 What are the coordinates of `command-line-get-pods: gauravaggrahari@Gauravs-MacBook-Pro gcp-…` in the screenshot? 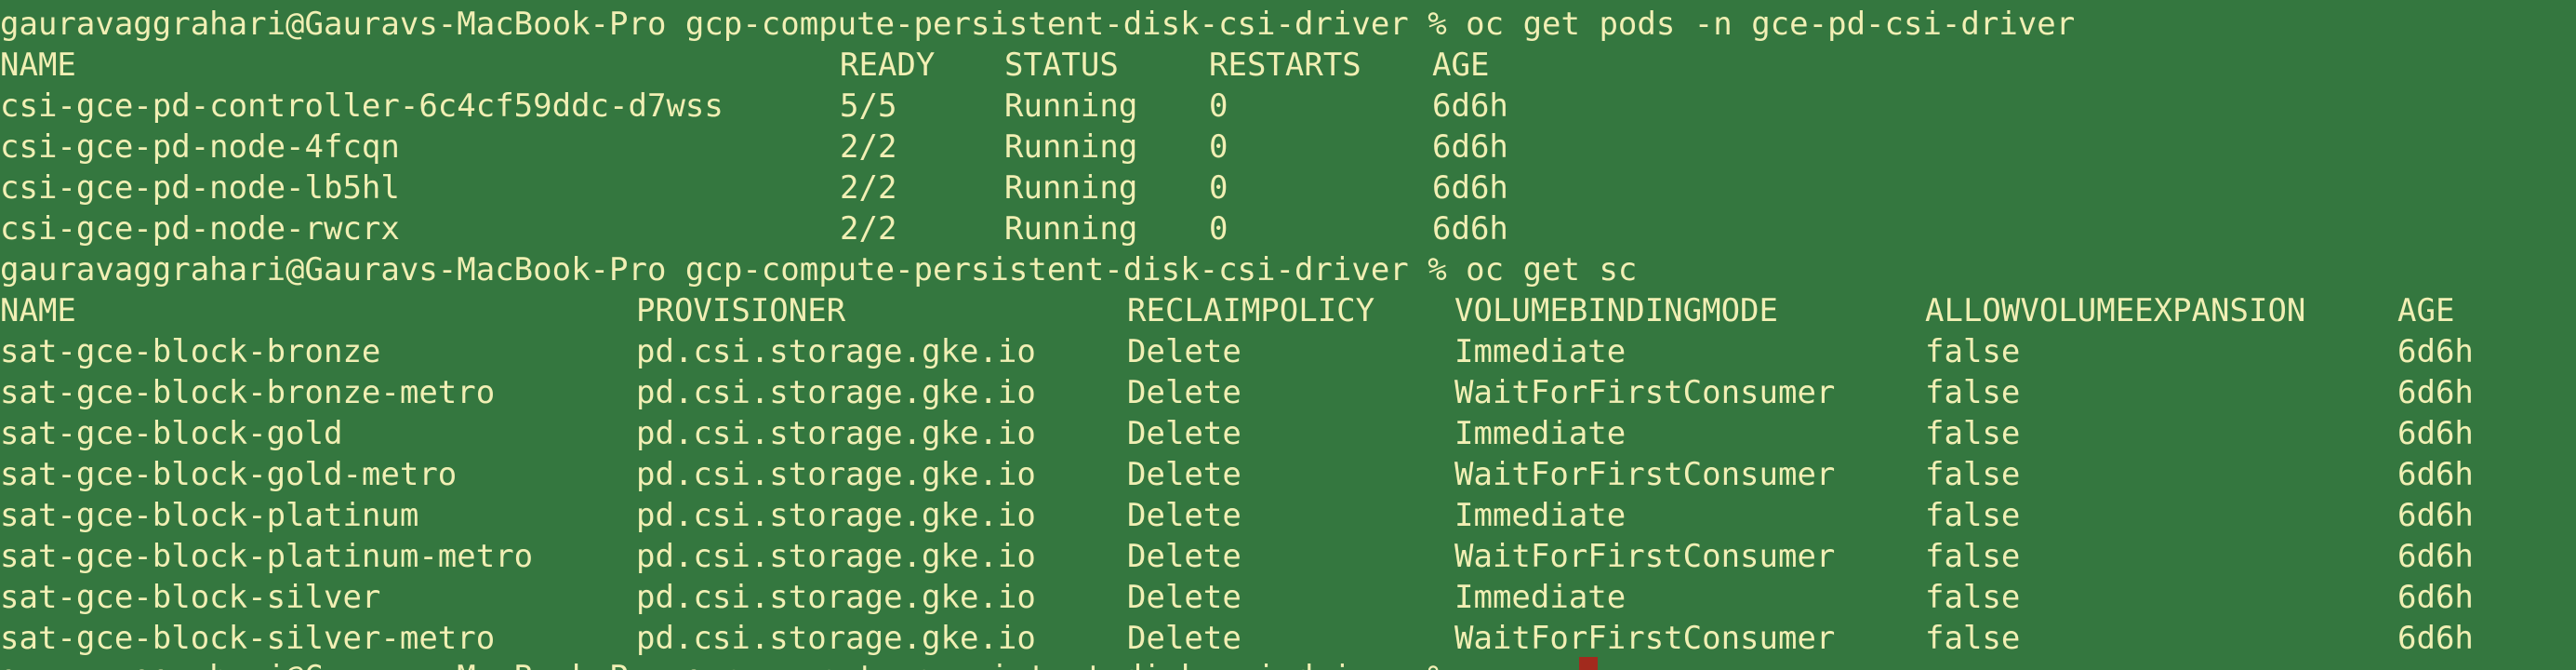 It's located at (1037, 24).